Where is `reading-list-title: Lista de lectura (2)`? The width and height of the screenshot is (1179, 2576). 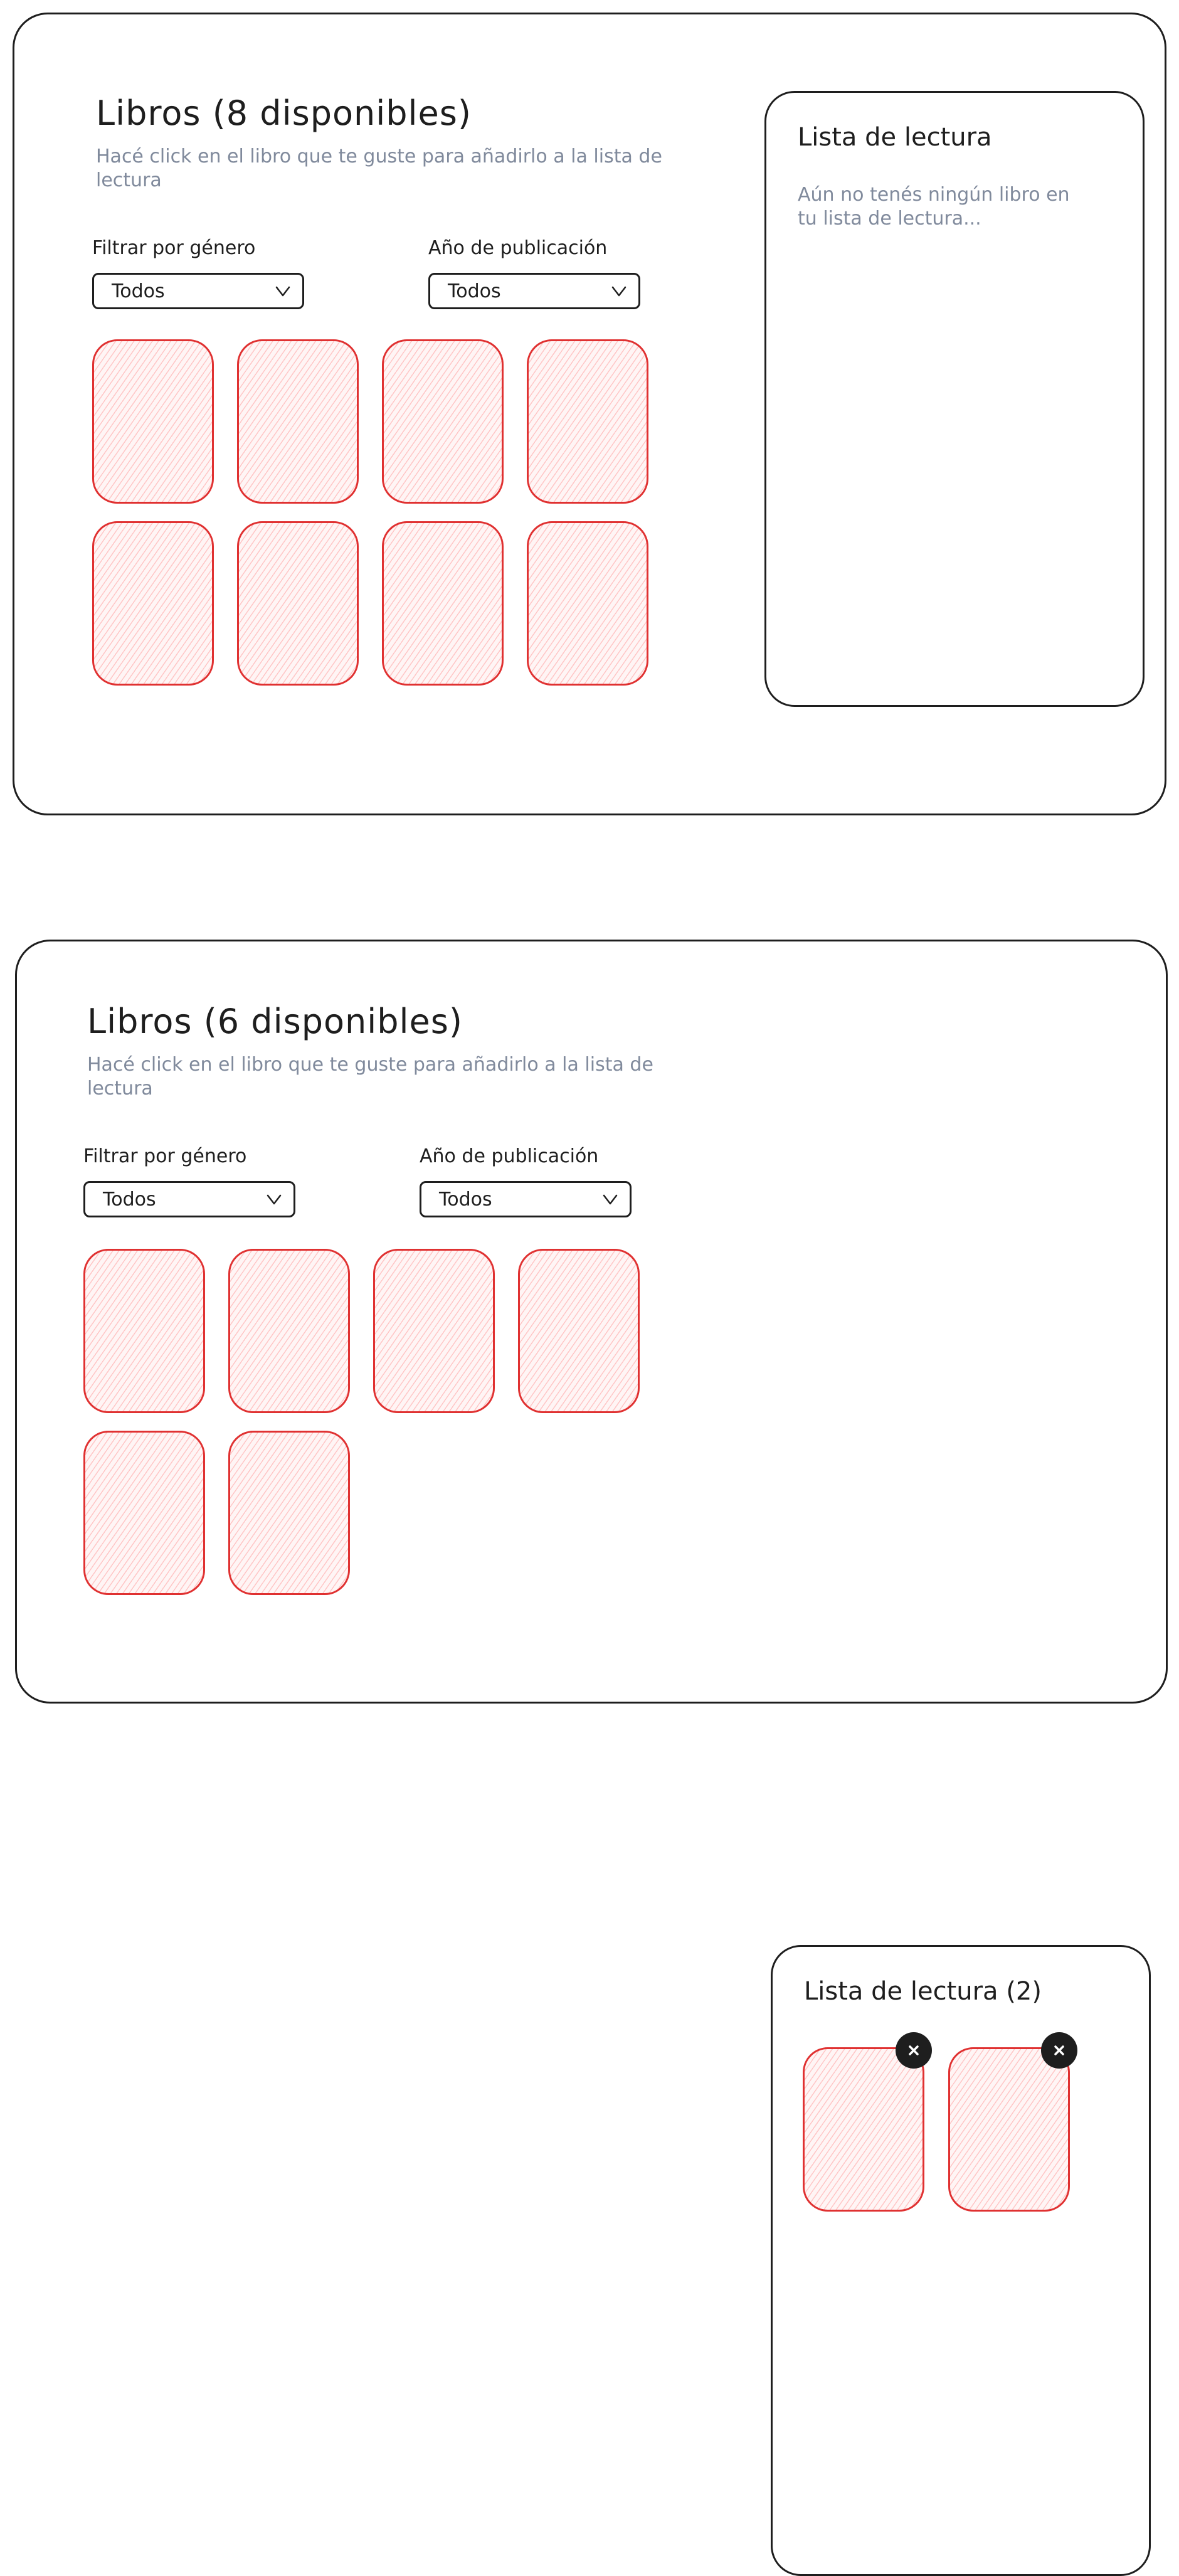 reading-list-title: Lista de lectura (2) is located at coordinates (923, 1991).